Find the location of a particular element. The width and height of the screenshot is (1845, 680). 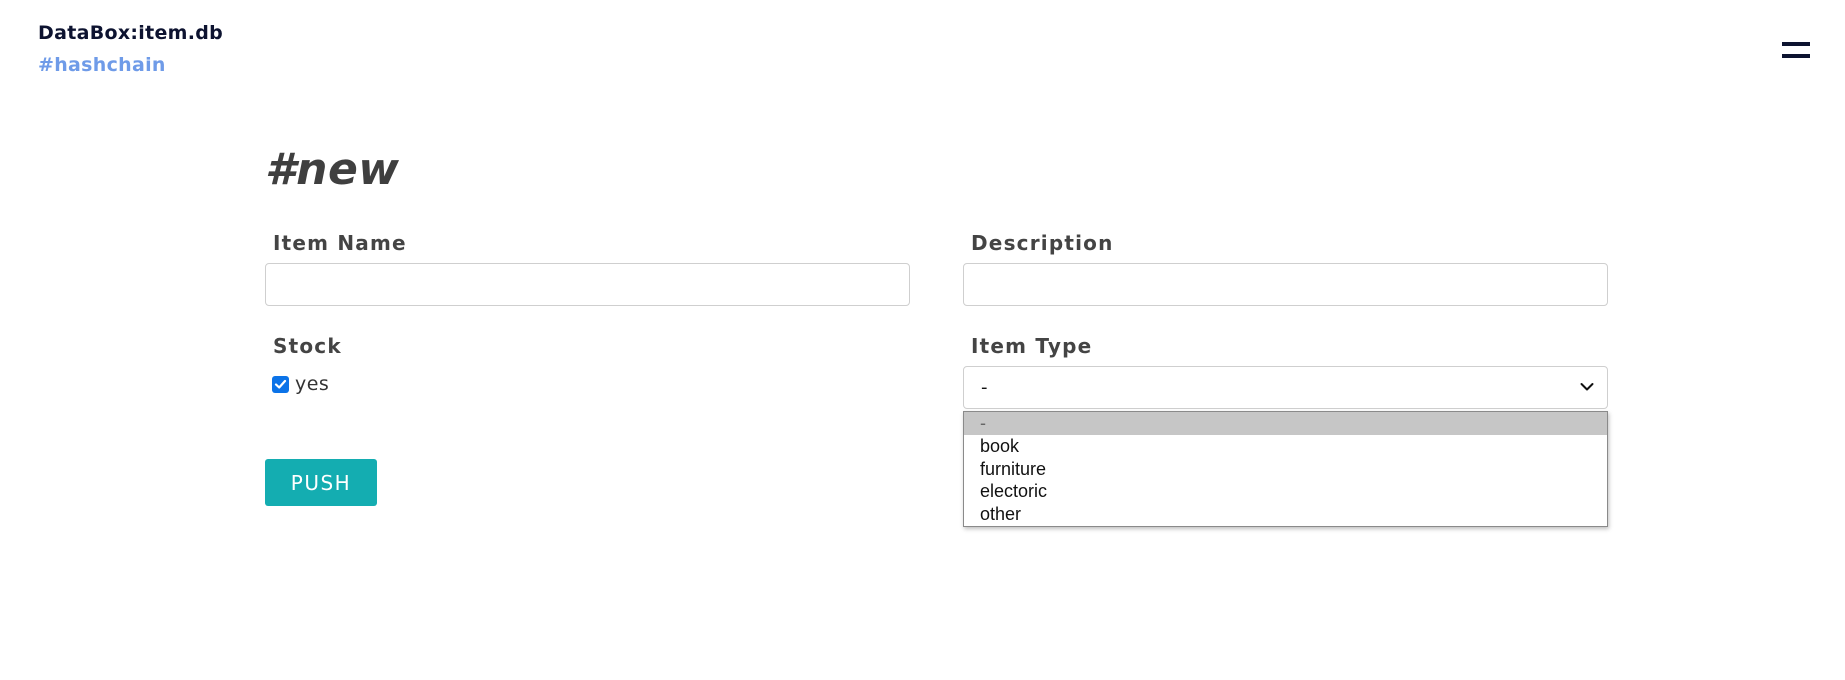

chevron-down-icon is located at coordinates (1587, 387).